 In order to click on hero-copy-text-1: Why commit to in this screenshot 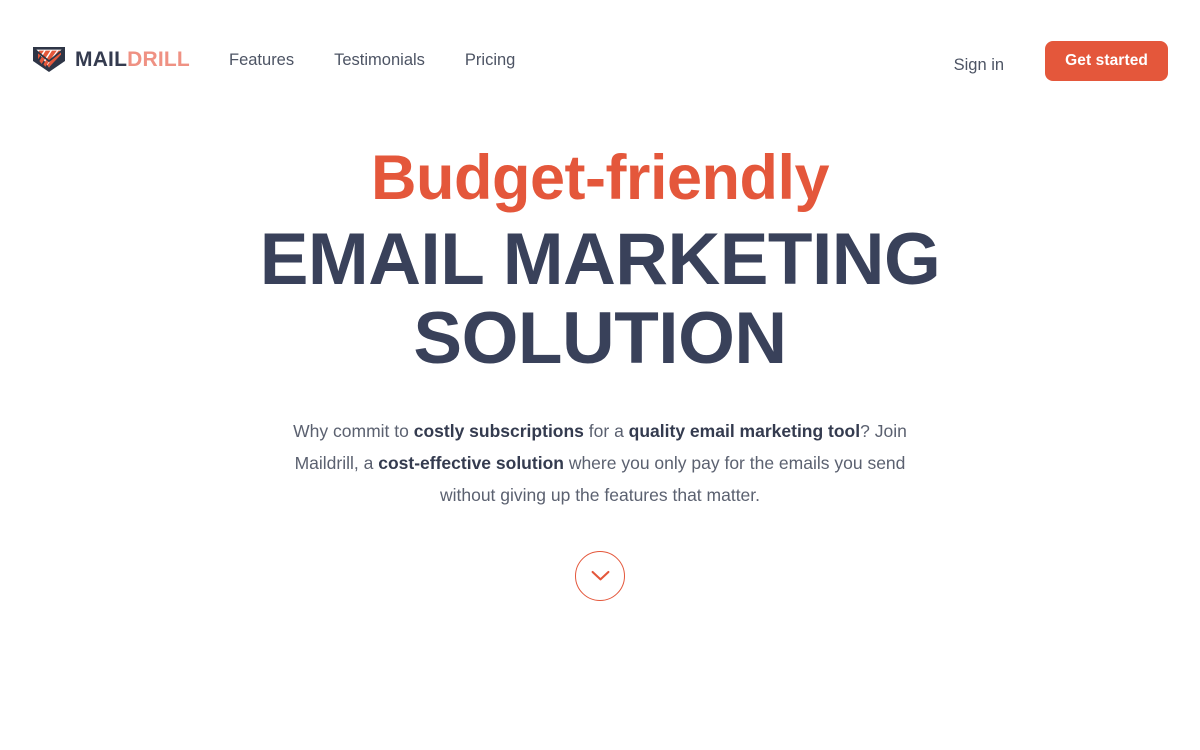, I will do `click(353, 430)`.